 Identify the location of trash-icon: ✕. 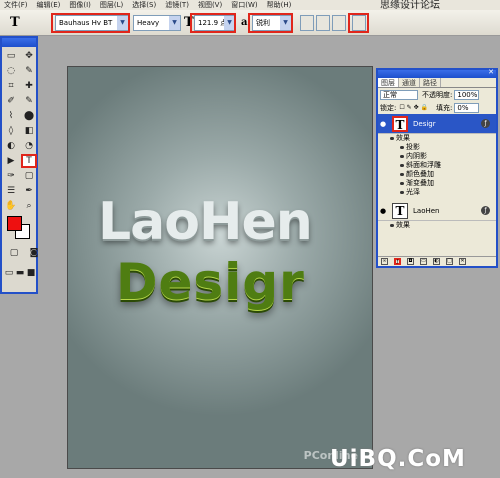
(462, 261).